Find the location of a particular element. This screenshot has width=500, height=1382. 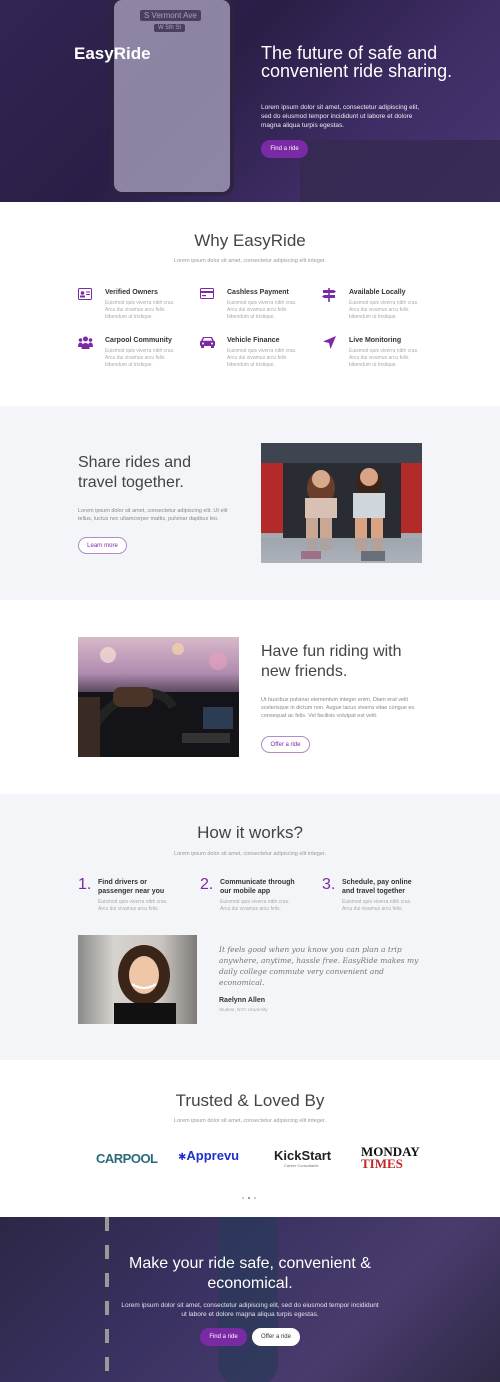

apprevu-logo-text: Apprevu is located at coordinates (213, 1155).